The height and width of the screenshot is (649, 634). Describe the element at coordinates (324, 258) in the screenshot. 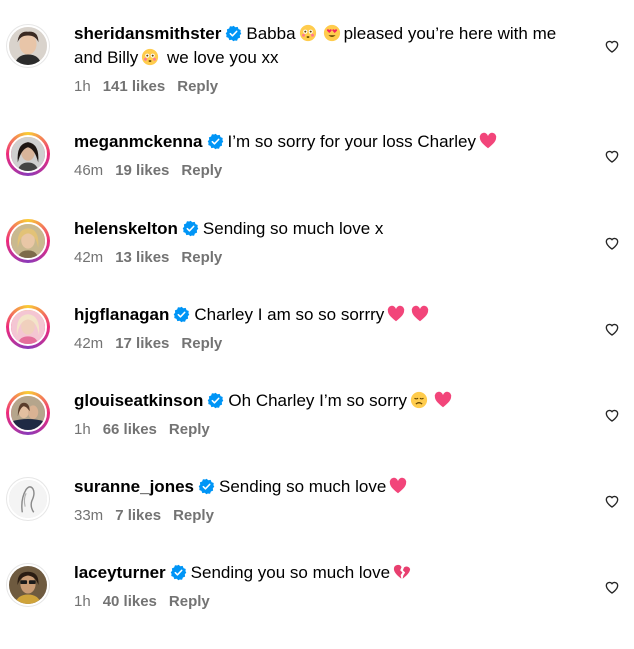

I see `comment-meta: 42m 13 likes Reply` at that location.